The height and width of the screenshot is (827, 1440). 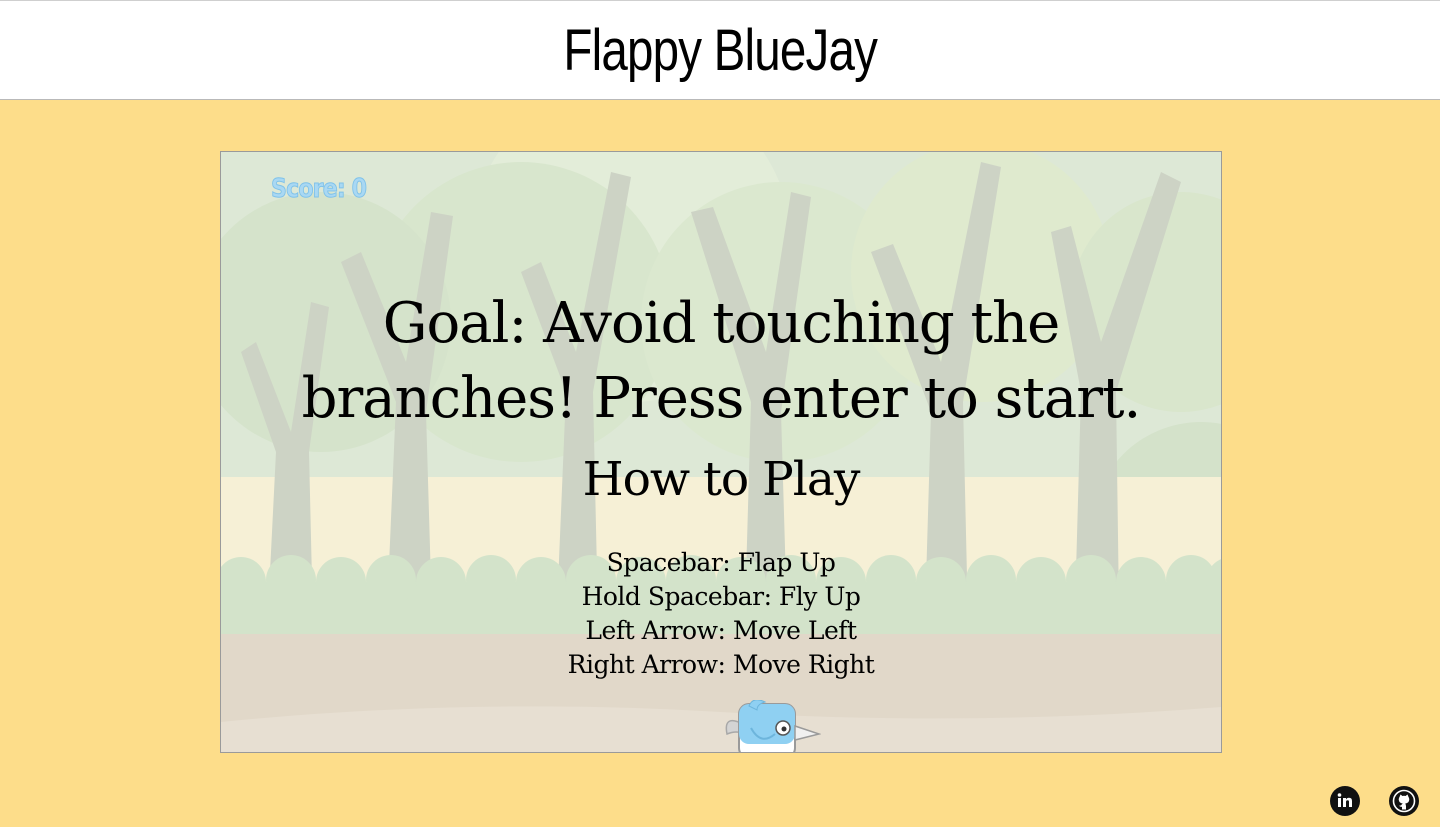 I want to click on page-title: Flappy BlueJay, so click(x=720, y=50).